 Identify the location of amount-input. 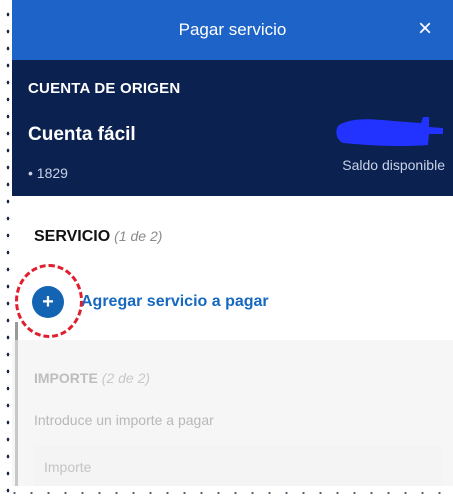
(238, 466).